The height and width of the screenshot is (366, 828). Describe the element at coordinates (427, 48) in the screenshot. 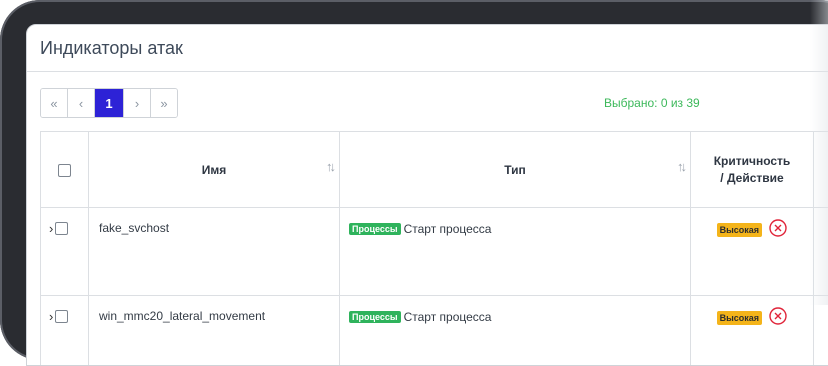

I see `page-header: Индикаторы атак` at that location.